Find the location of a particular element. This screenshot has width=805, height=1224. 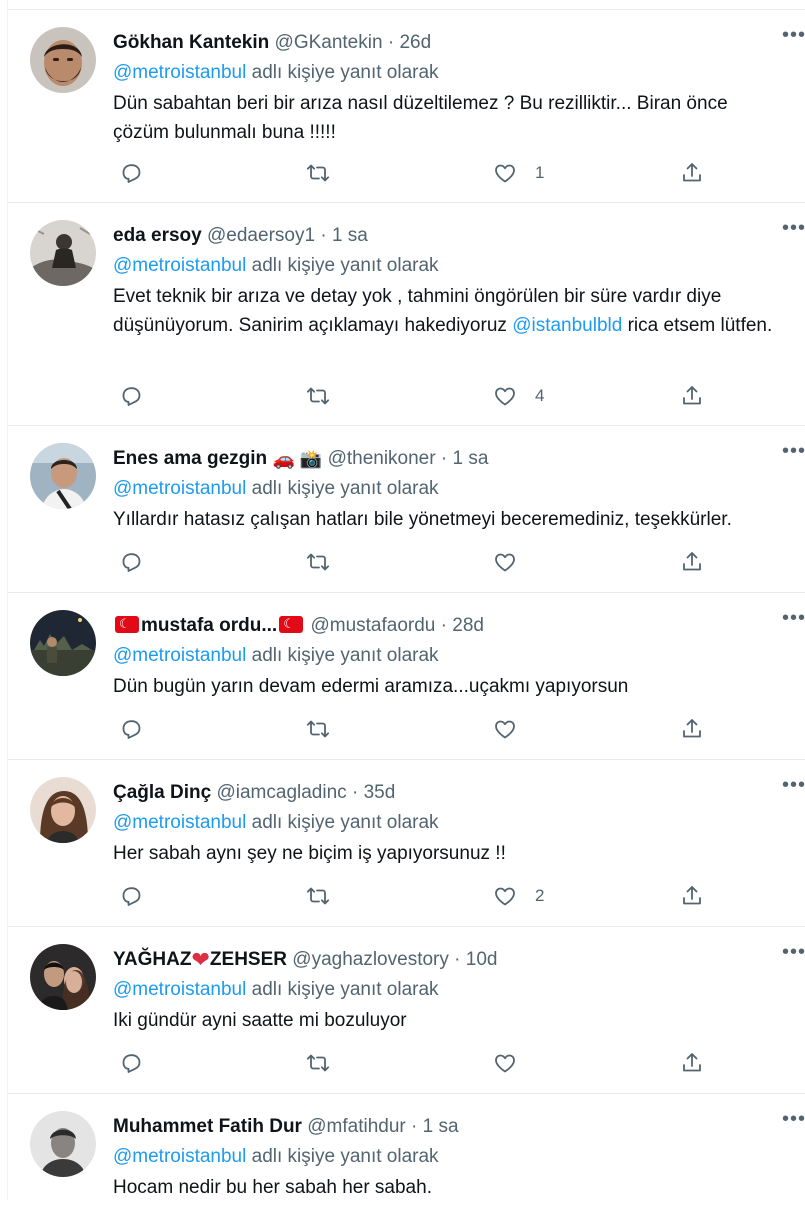

display-name: Muhammet Fatih Dur is located at coordinates (207, 1126).